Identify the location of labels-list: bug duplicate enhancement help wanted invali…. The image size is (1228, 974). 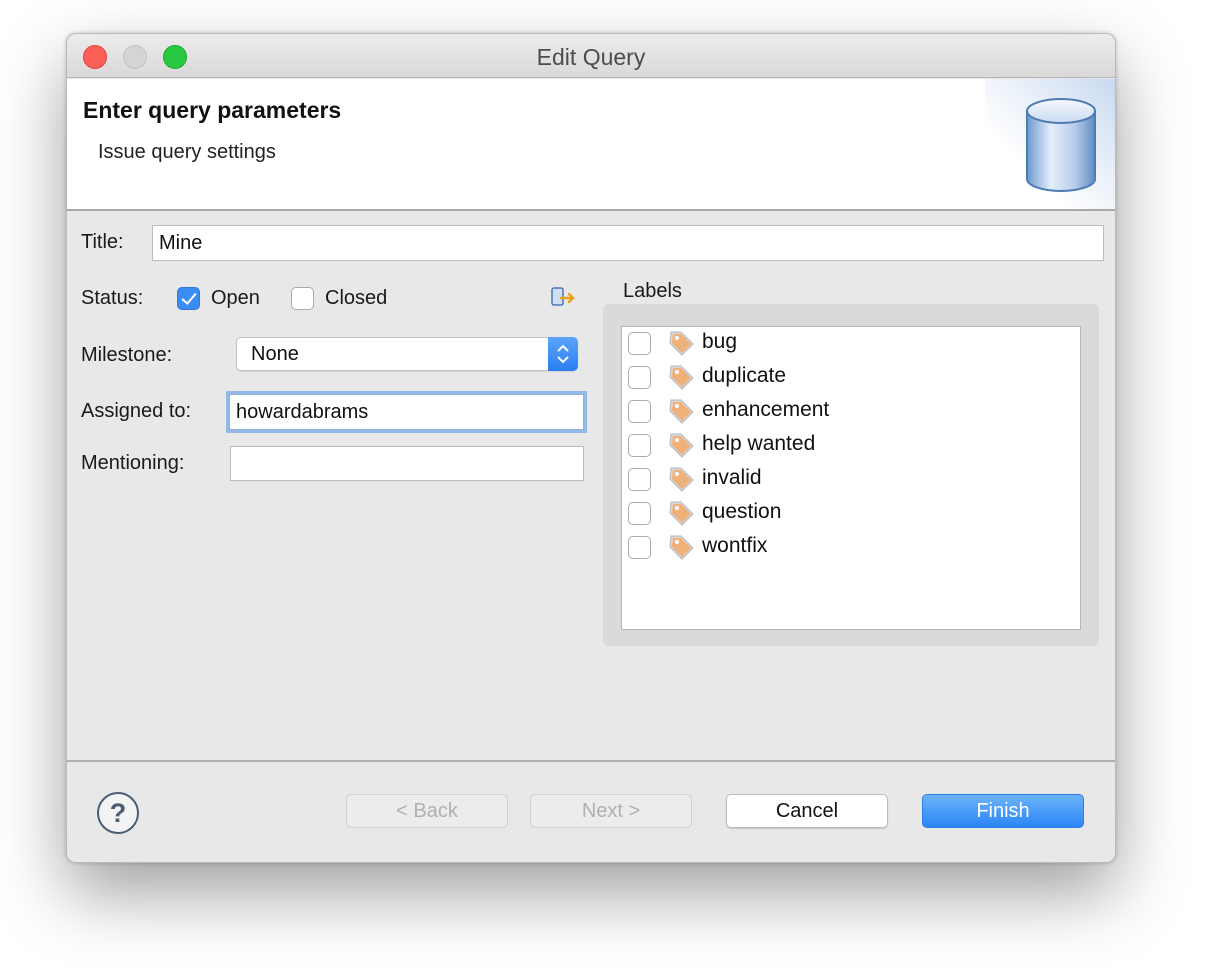
(851, 478).